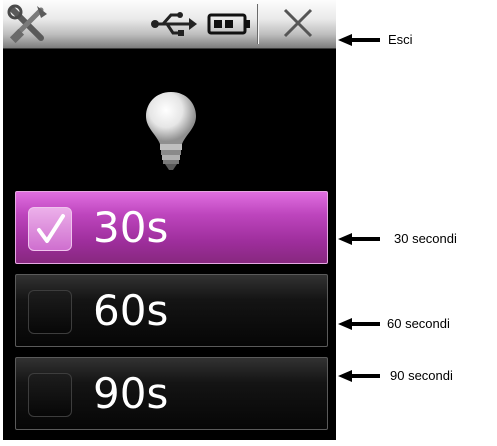  Describe the element at coordinates (257, 24) in the screenshot. I see `status-divider` at that location.